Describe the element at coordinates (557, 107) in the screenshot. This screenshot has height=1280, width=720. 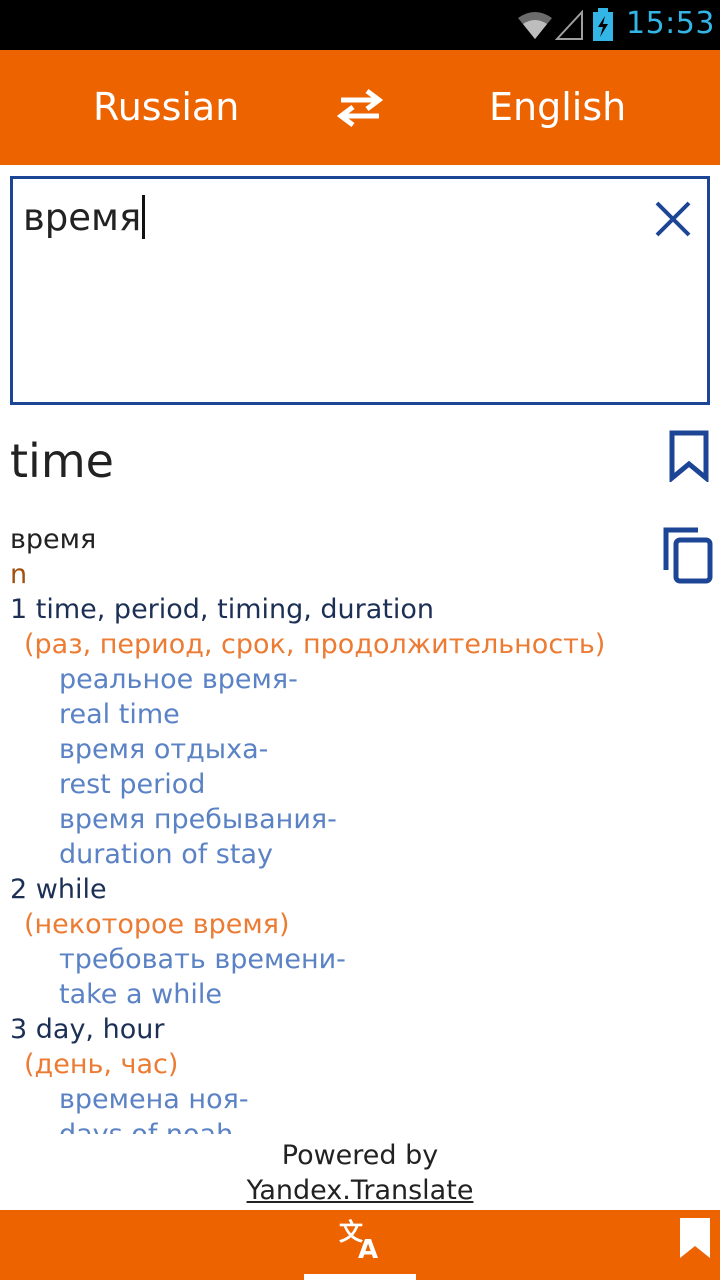
I see `target-language-button: English` at that location.